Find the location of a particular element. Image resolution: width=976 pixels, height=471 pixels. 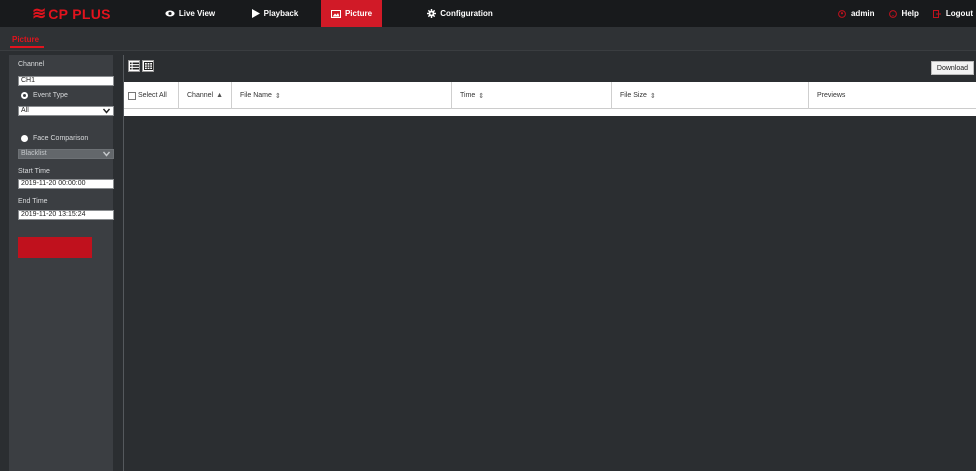

column-file-size-label: File Size is located at coordinates (633, 95).